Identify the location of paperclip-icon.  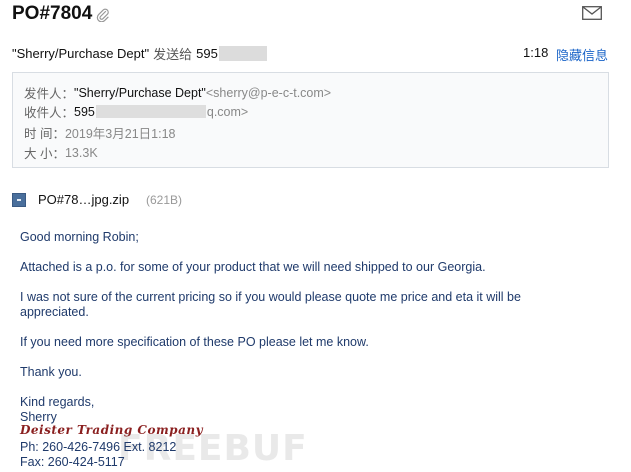
(103, 15).